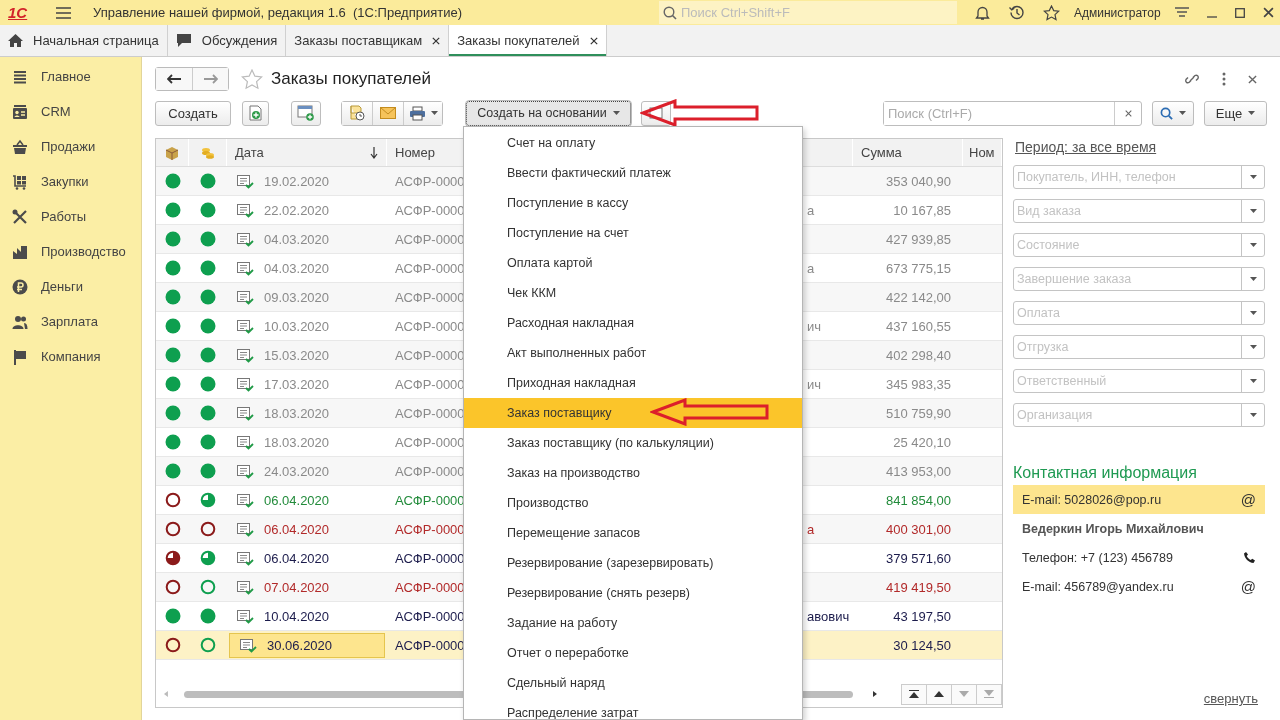 Image resolution: width=1280 pixels, height=720 pixels. Describe the element at coordinates (914, 694) in the screenshot. I see `first-page-button` at that location.